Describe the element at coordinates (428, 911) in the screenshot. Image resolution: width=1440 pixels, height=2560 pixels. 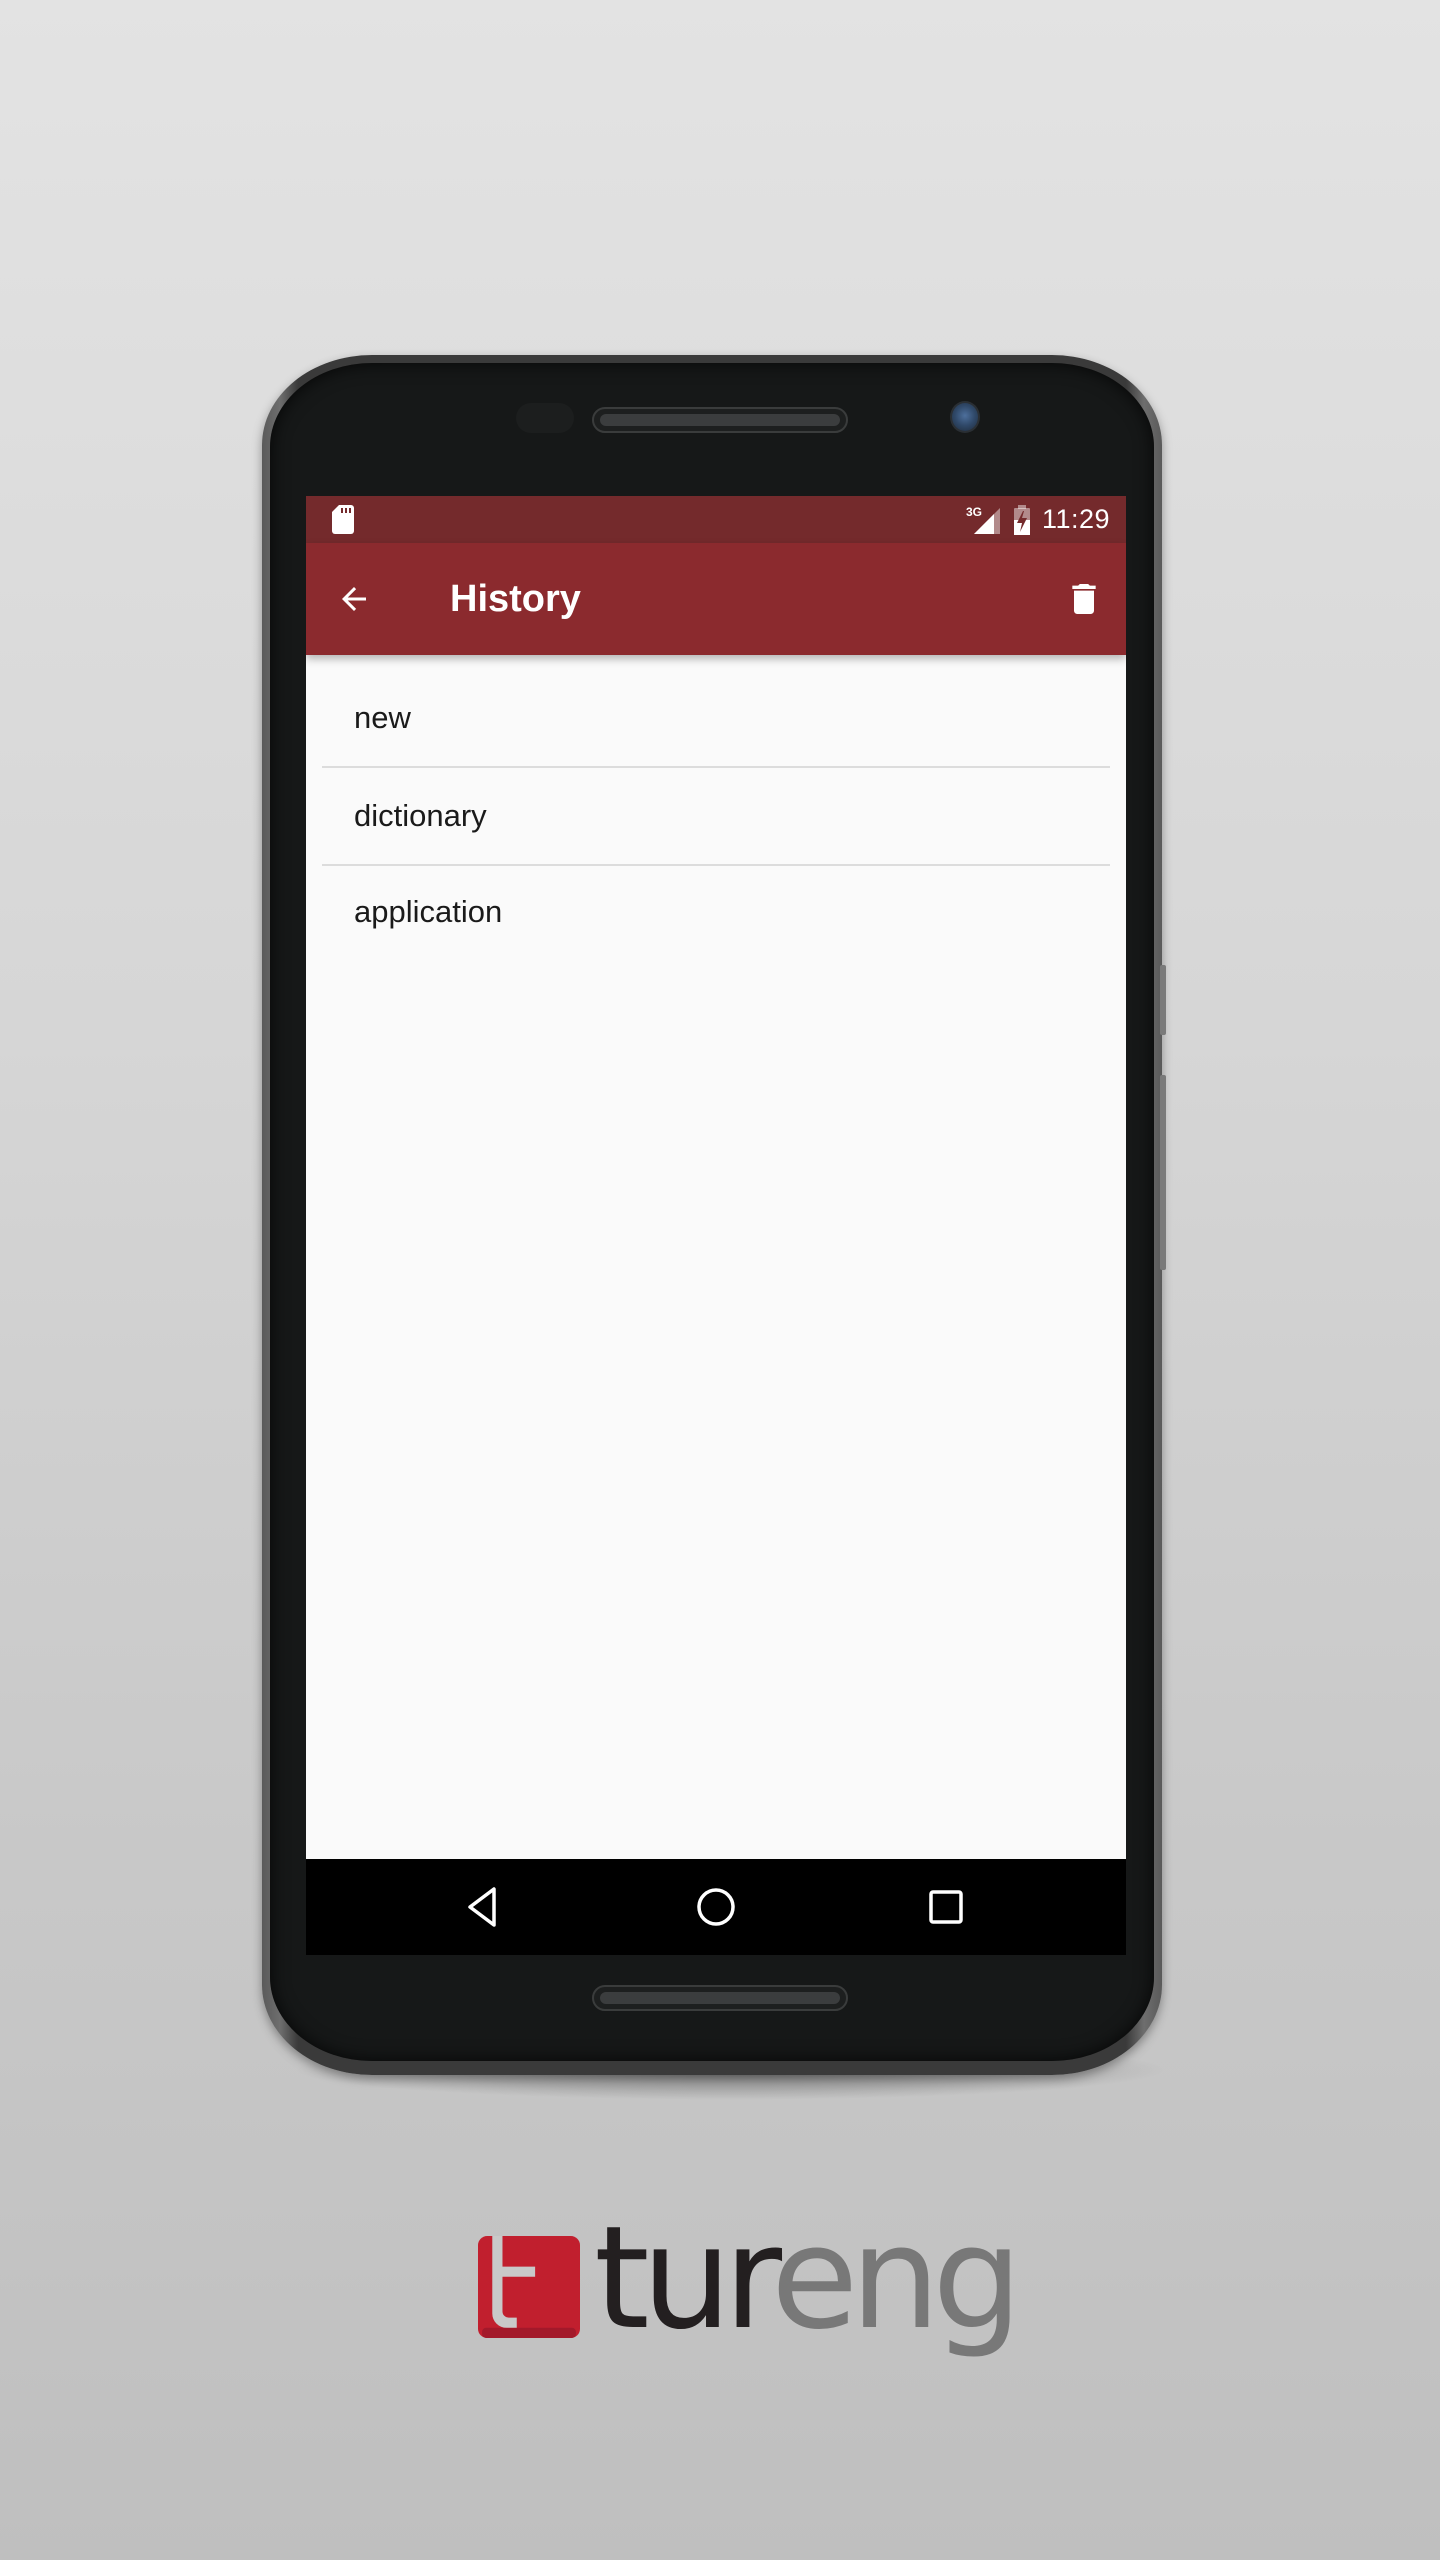
I see `history-item-label: application` at that location.